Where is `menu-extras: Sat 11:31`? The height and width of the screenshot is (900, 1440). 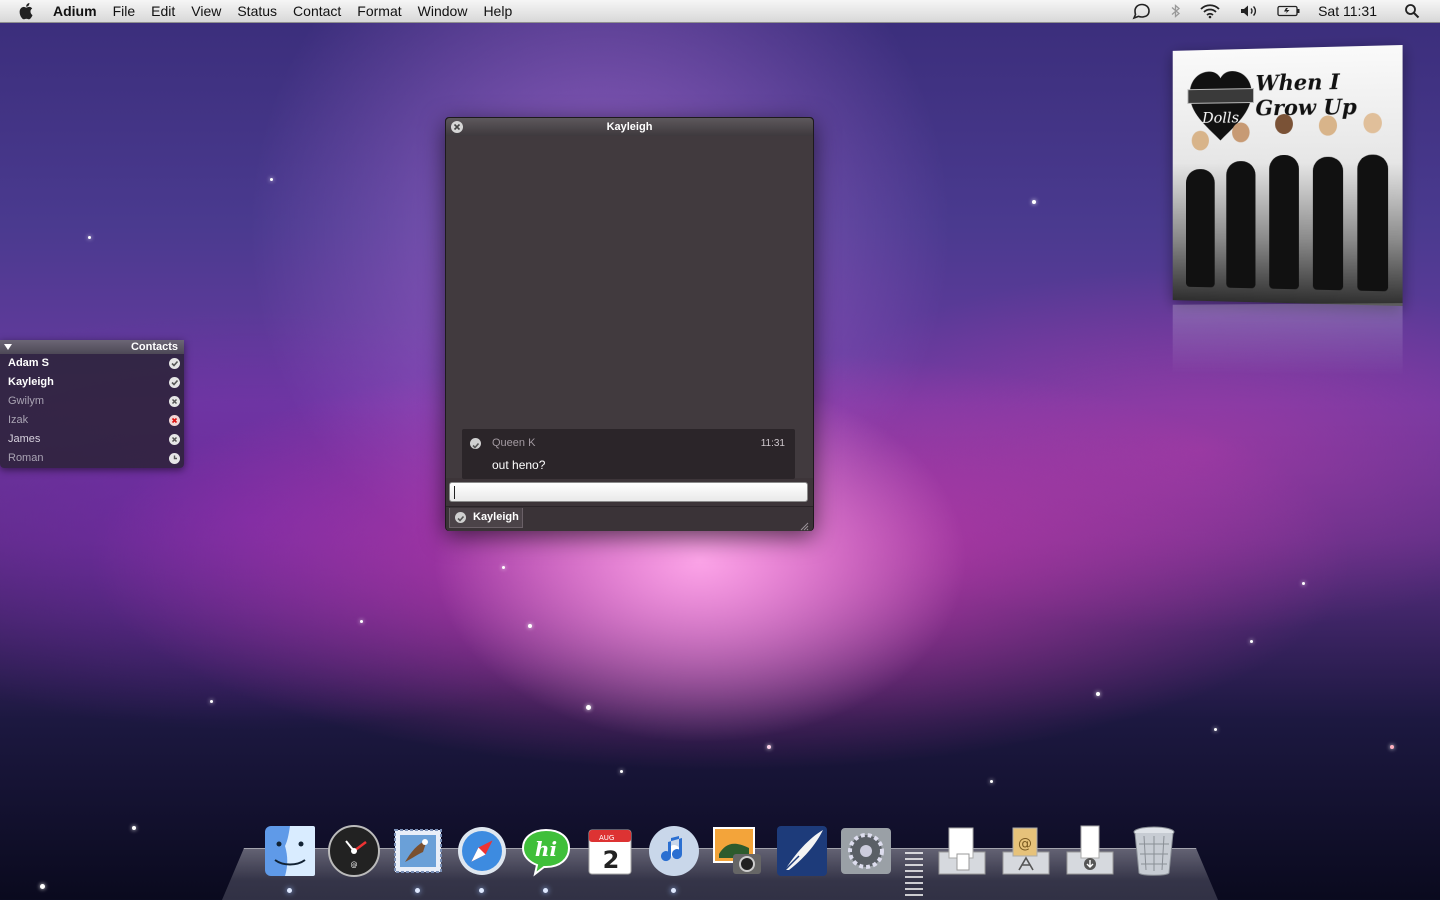 menu-extras: Sat 11:31 is located at coordinates (1281, 11).